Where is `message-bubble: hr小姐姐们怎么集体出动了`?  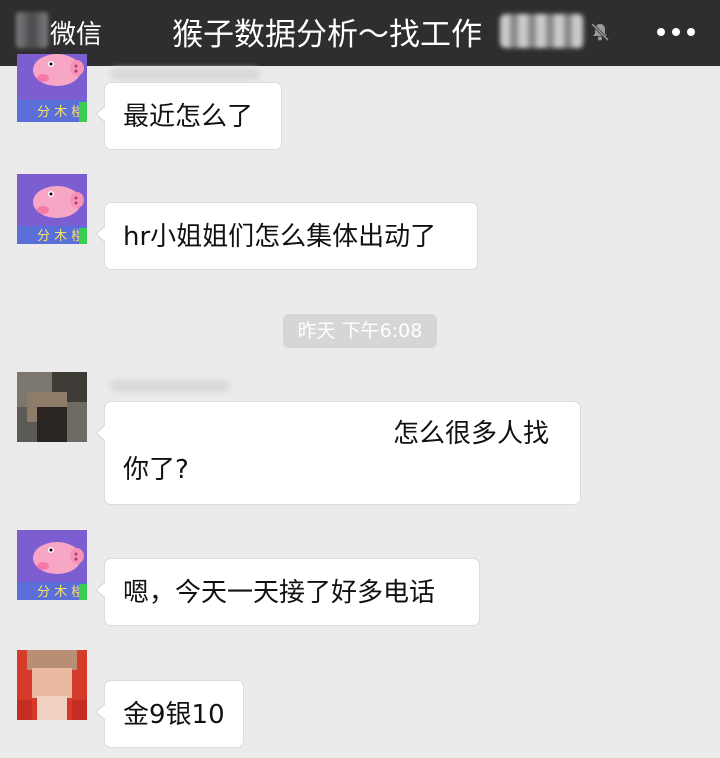
message-bubble: hr小姐姐们怎么集体出动了 is located at coordinates (286, 236).